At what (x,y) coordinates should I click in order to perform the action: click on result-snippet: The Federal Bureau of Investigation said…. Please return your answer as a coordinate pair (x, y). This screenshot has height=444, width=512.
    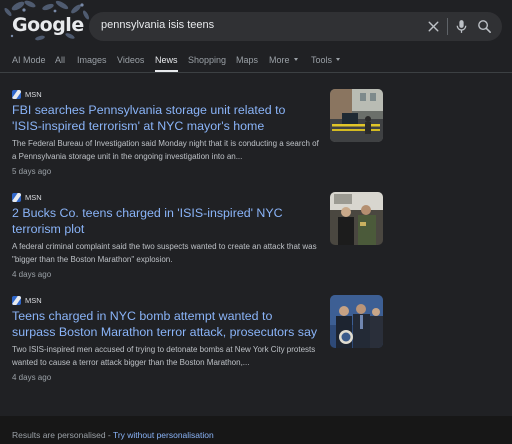
    Looking at the image, I should click on (165, 150).